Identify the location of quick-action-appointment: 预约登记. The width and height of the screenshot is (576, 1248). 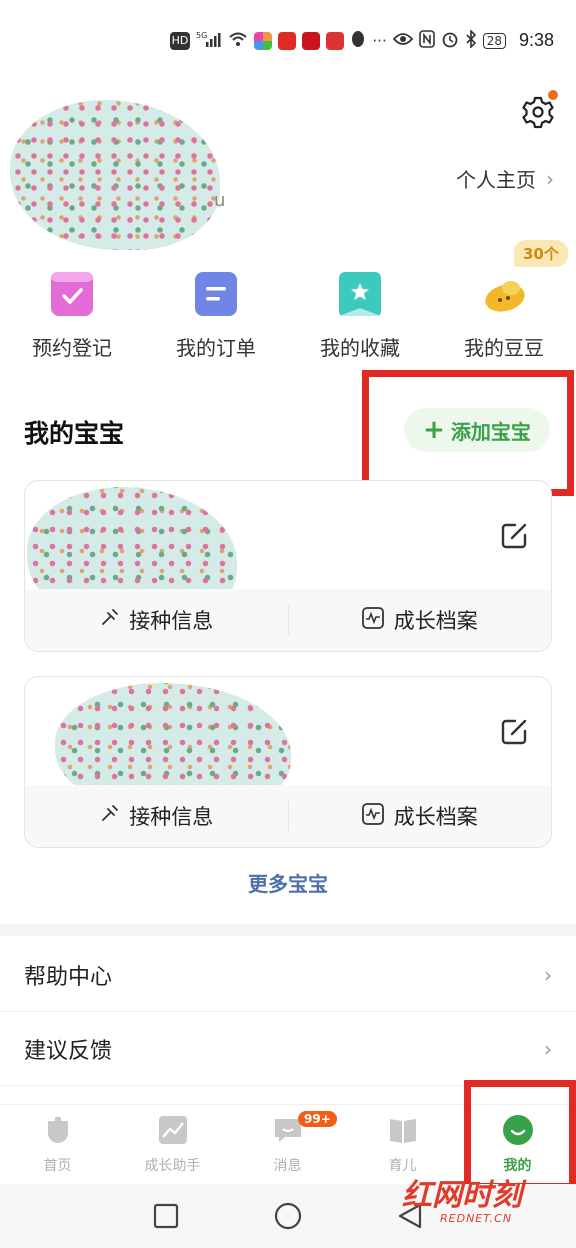
(72, 316).